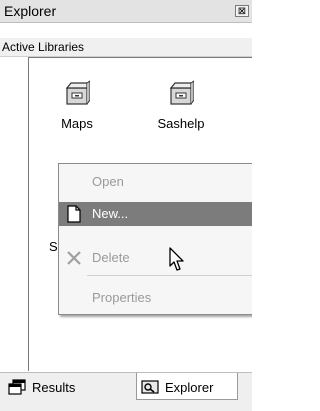  I want to click on library-sashelp: Sashelp, so click(181, 105).